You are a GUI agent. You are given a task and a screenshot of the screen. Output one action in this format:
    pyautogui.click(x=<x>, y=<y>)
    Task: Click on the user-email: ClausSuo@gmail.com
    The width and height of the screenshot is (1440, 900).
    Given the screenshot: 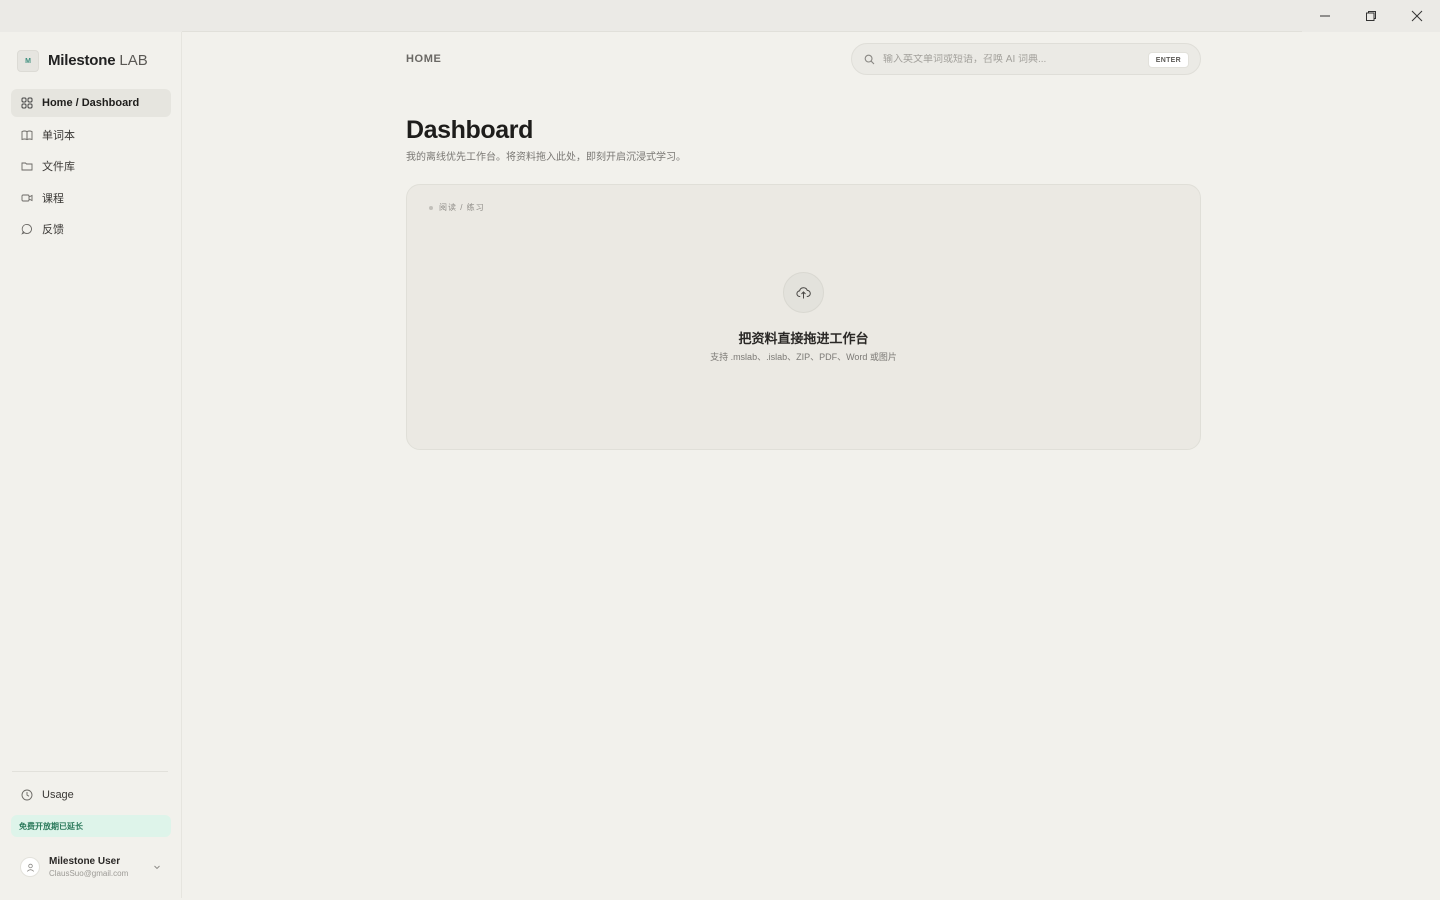 What is the action you would take?
    pyautogui.click(x=89, y=873)
    